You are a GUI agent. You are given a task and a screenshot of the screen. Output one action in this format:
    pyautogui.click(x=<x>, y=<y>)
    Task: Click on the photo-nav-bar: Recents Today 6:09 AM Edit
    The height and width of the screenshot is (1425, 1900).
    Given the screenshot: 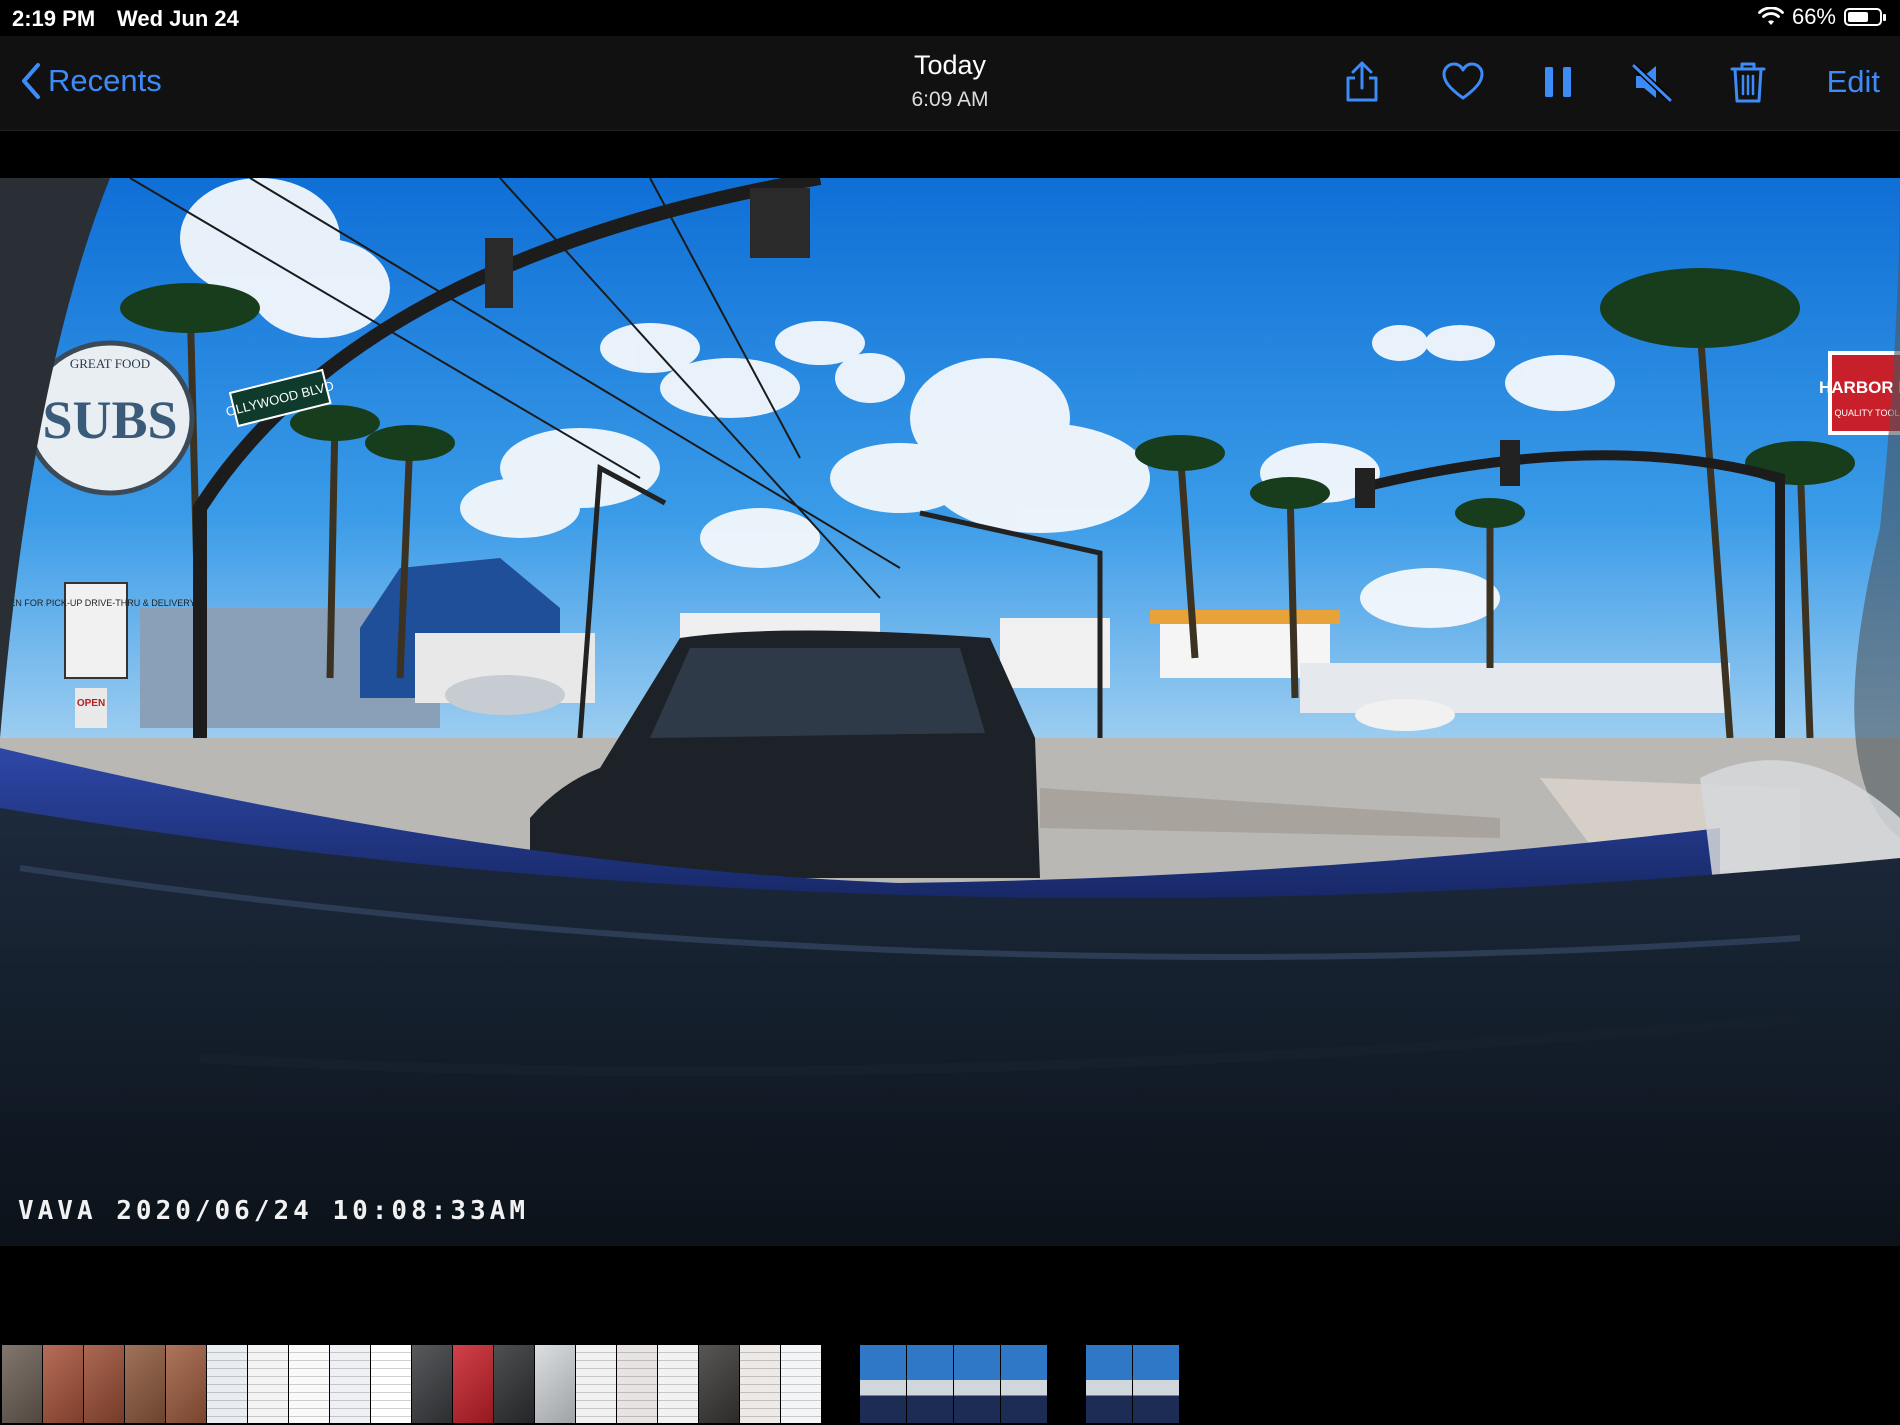 What is the action you would take?
    pyautogui.click(x=950, y=83)
    